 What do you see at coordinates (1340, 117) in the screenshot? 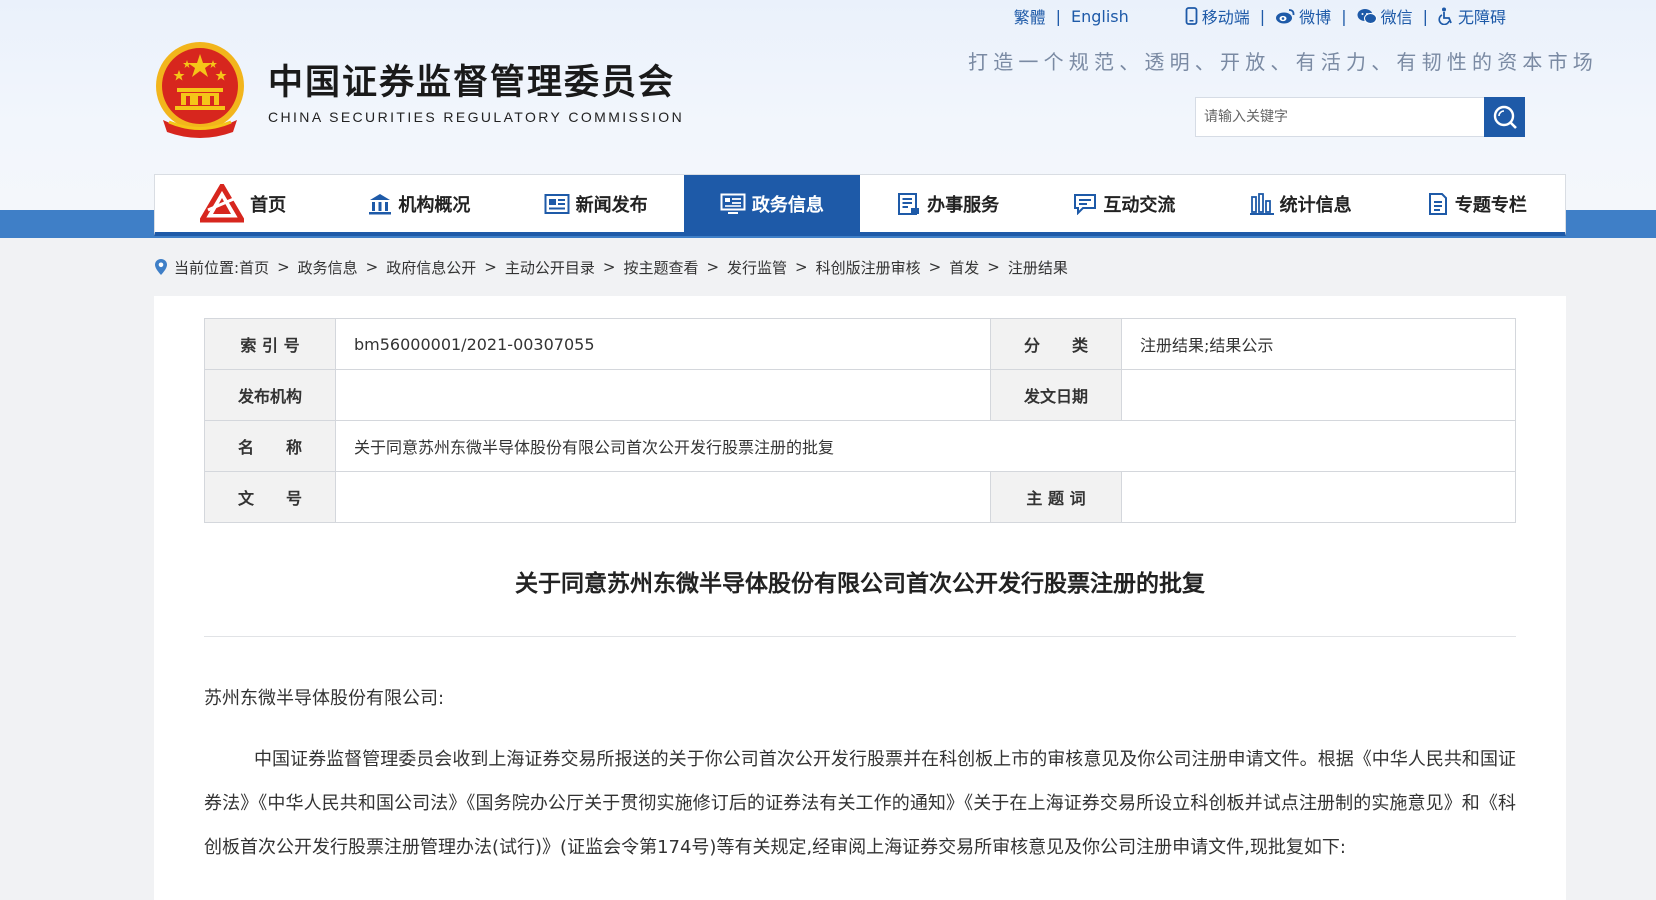
I see `search-input` at bounding box center [1340, 117].